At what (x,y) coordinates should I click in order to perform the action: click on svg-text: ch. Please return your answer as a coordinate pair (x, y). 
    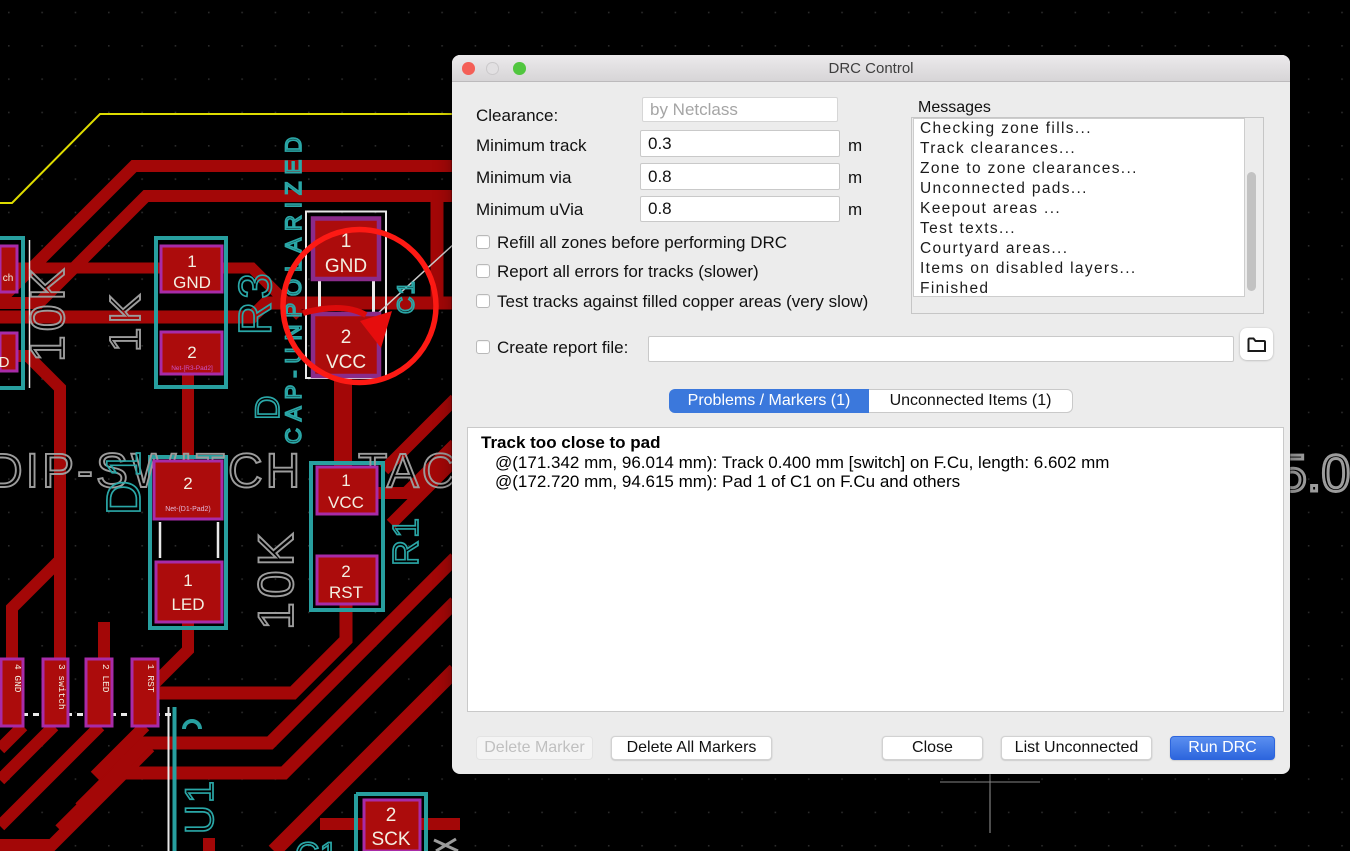
    Looking at the image, I should click on (8, 278).